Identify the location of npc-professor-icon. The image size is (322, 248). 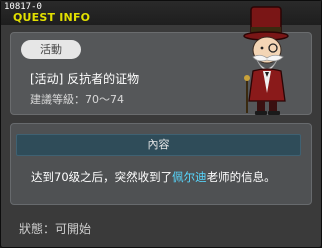
(266, 60).